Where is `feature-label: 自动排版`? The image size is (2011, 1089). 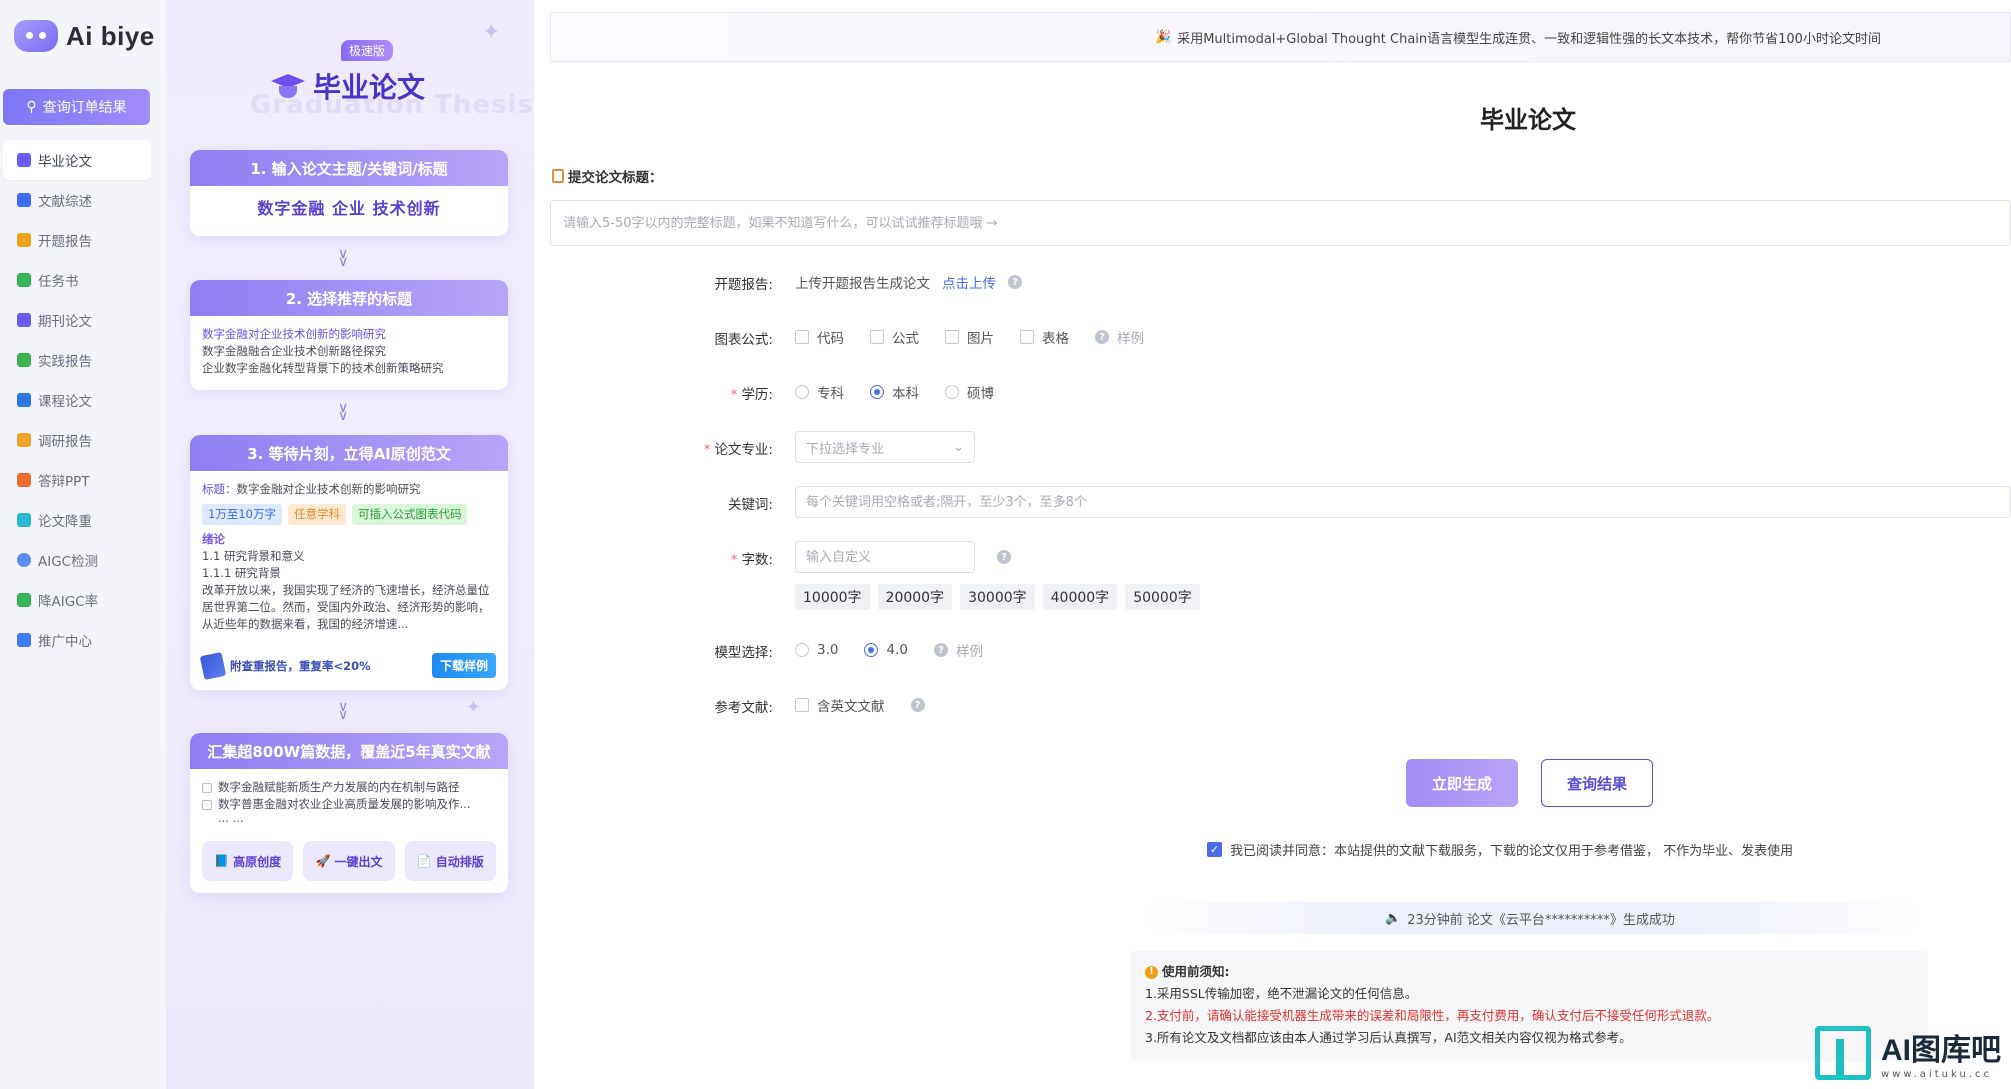
feature-label: 自动排版 is located at coordinates (459, 861).